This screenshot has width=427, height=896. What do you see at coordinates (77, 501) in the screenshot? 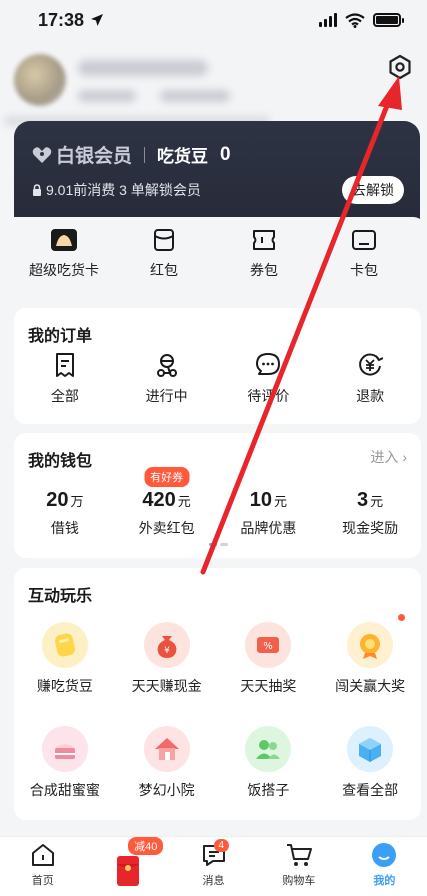
I see `wallet-unit: 万` at bounding box center [77, 501].